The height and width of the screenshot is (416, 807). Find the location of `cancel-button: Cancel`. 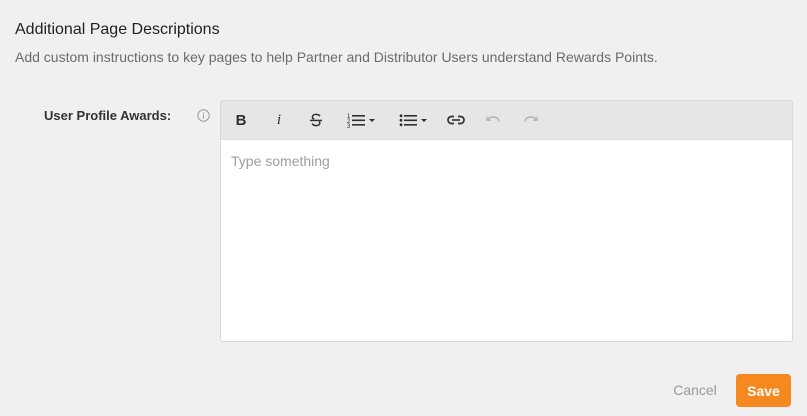

cancel-button: Cancel is located at coordinates (695, 390).